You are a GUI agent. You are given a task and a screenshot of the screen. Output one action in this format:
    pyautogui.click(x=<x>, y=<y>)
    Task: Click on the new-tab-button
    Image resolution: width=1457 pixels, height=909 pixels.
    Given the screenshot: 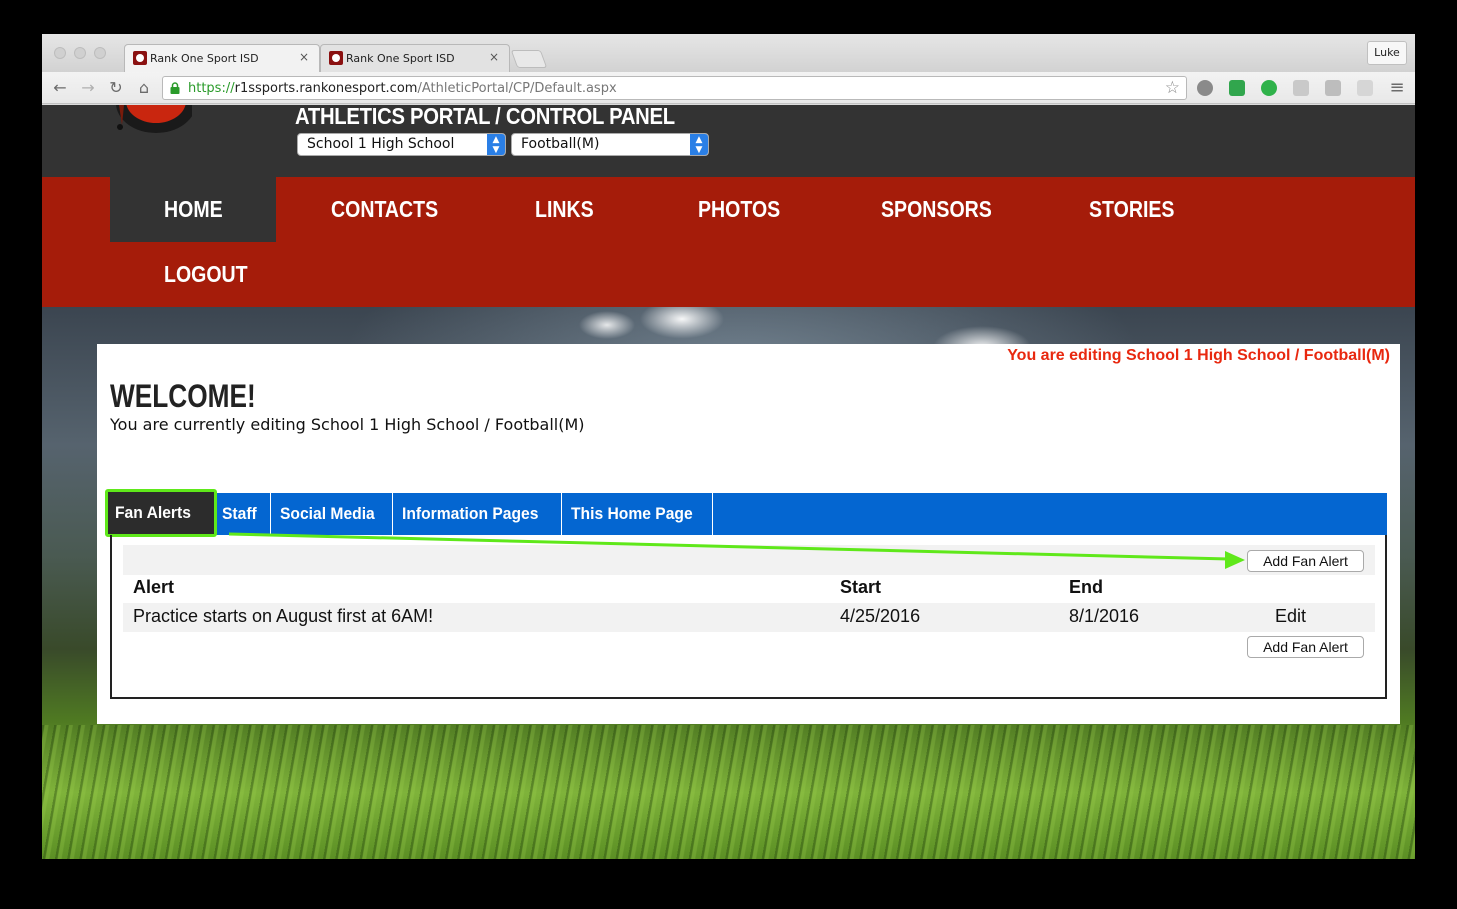 What is the action you would take?
    pyautogui.click(x=529, y=59)
    